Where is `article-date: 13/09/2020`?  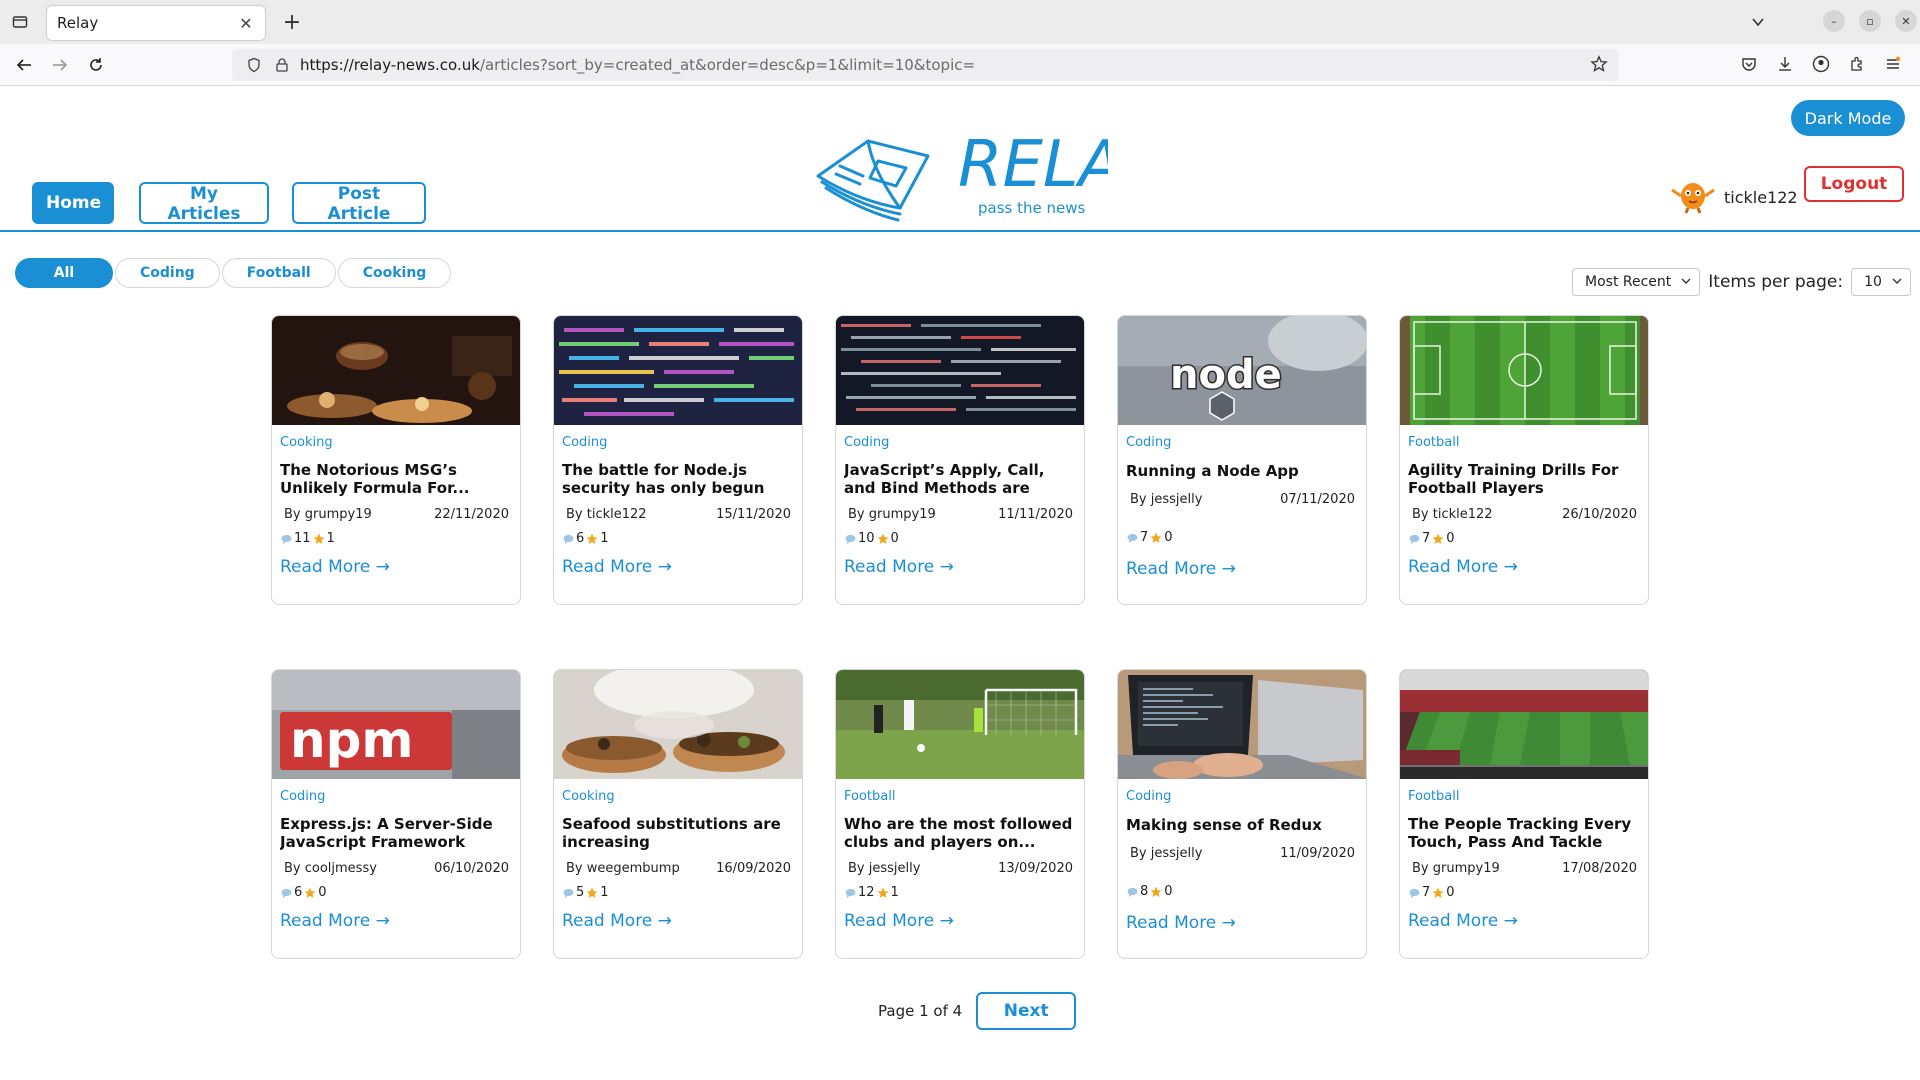 article-date: 13/09/2020 is located at coordinates (1035, 868).